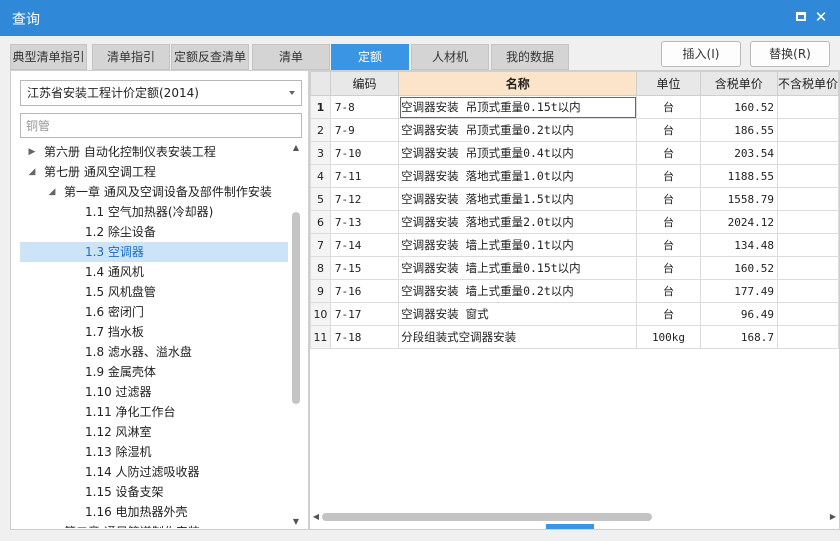 This screenshot has height=541, width=840. I want to click on column-header-price-tax: 含税单价, so click(738, 83).